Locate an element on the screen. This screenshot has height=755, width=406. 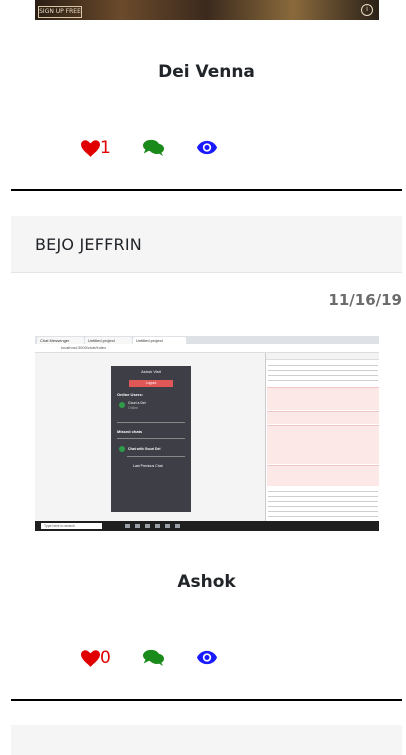
app-title: Ashok Visit is located at coordinates (151, 371).